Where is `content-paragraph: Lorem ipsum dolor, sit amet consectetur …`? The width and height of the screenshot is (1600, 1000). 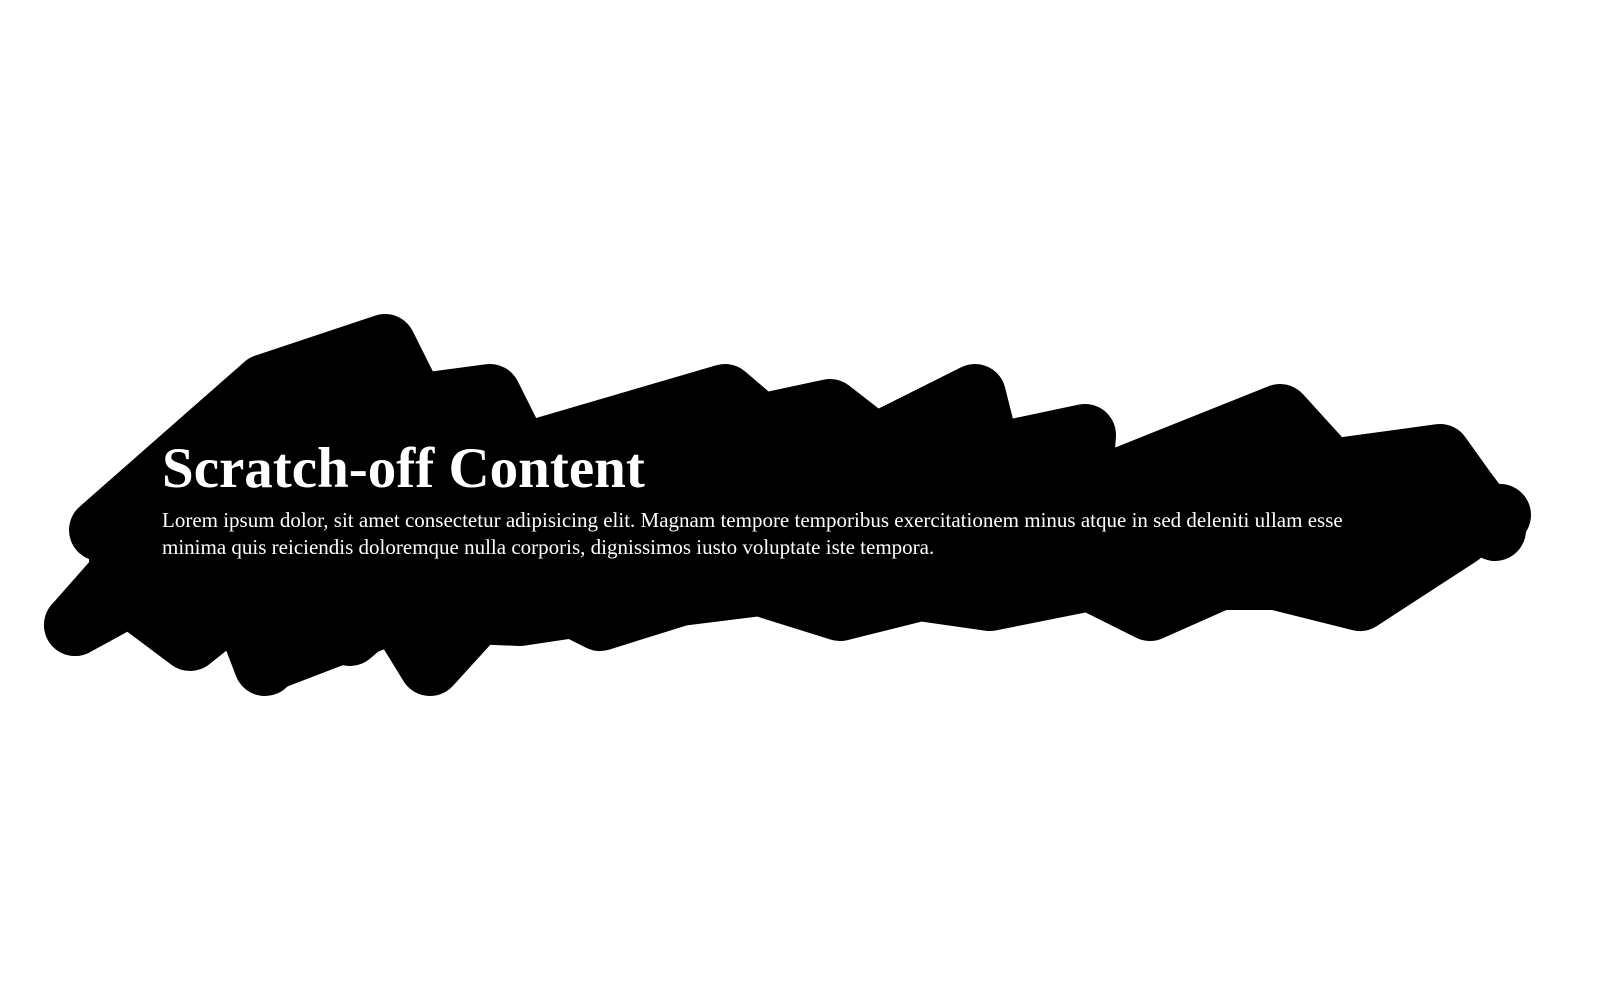 content-paragraph: Lorem ipsum dolor, sit amet consectetur … is located at coordinates (752, 534).